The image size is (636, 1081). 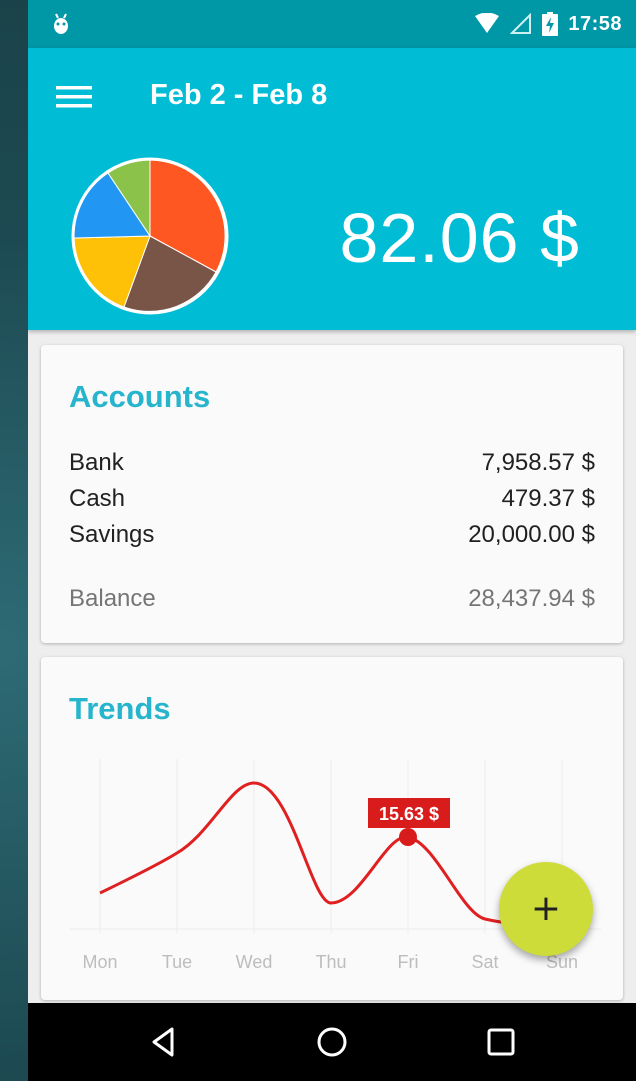 I want to click on account-name: Cash, so click(x=97, y=498).